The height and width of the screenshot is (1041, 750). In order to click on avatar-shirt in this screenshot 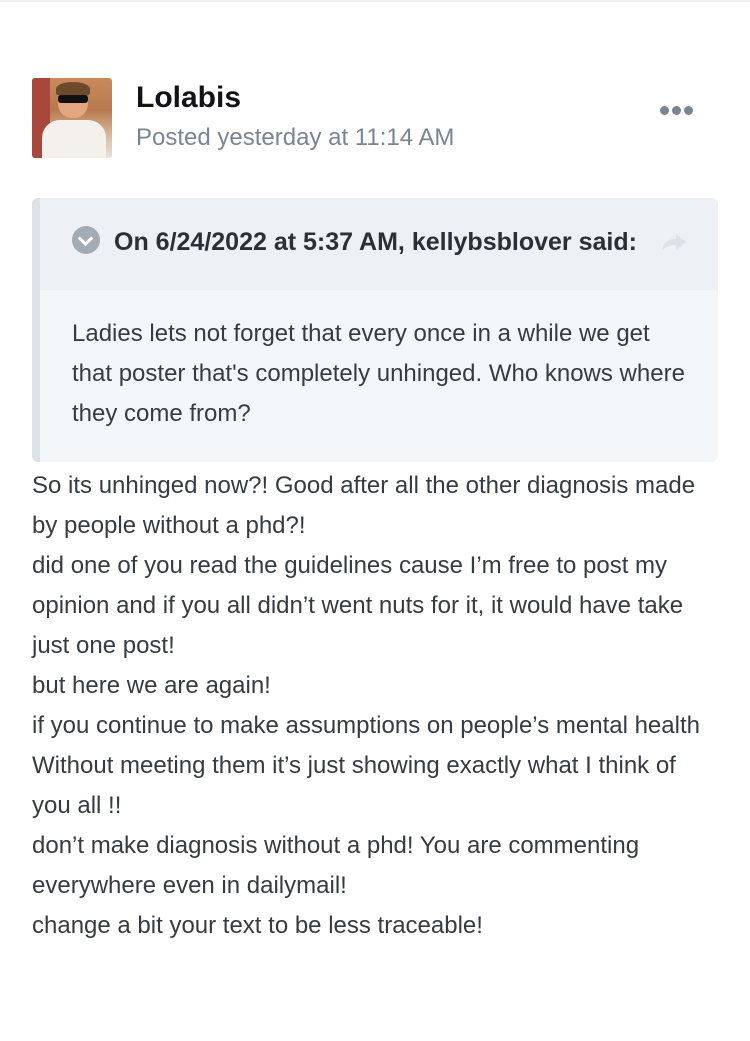, I will do `click(74, 139)`.